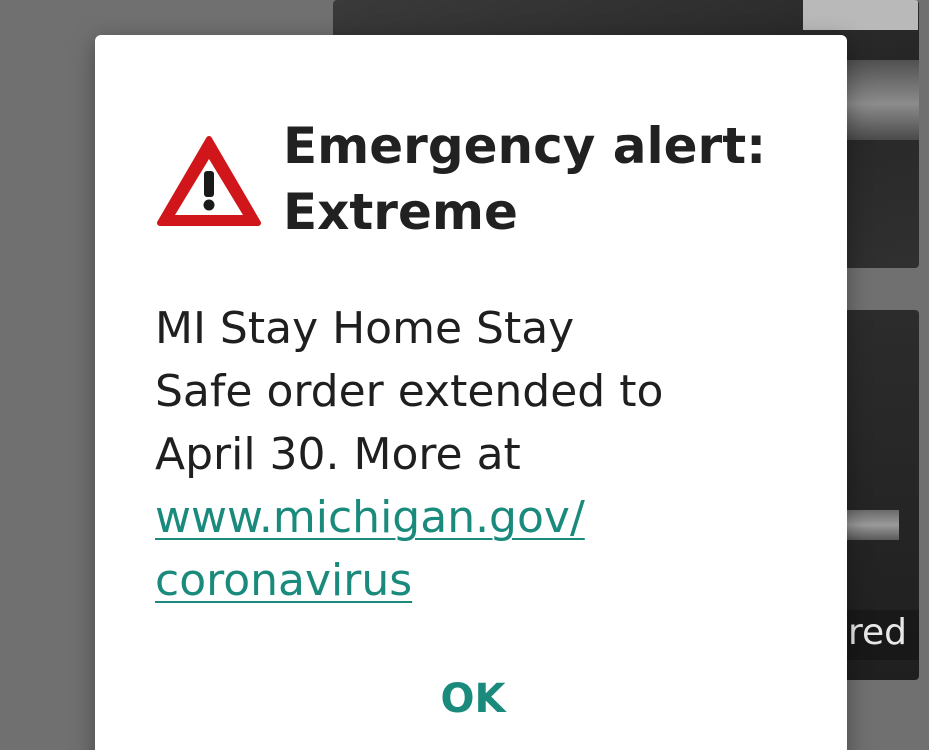 This screenshot has width=929, height=750. Describe the element at coordinates (543, 179) in the screenshot. I see `dialog-title: Emergency alert: Extreme` at that location.